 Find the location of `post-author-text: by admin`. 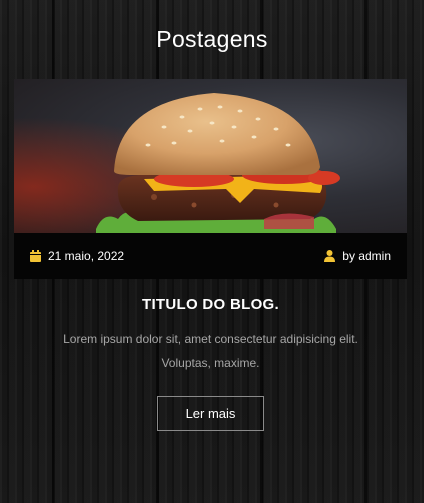

post-author-text: by admin is located at coordinates (366, 256).